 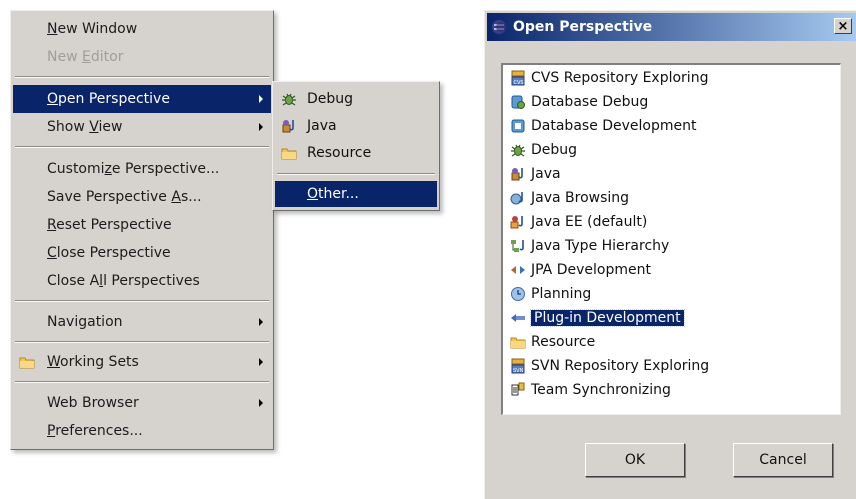 I want to click on list-item-java: Java, so click(x=537, y=174).